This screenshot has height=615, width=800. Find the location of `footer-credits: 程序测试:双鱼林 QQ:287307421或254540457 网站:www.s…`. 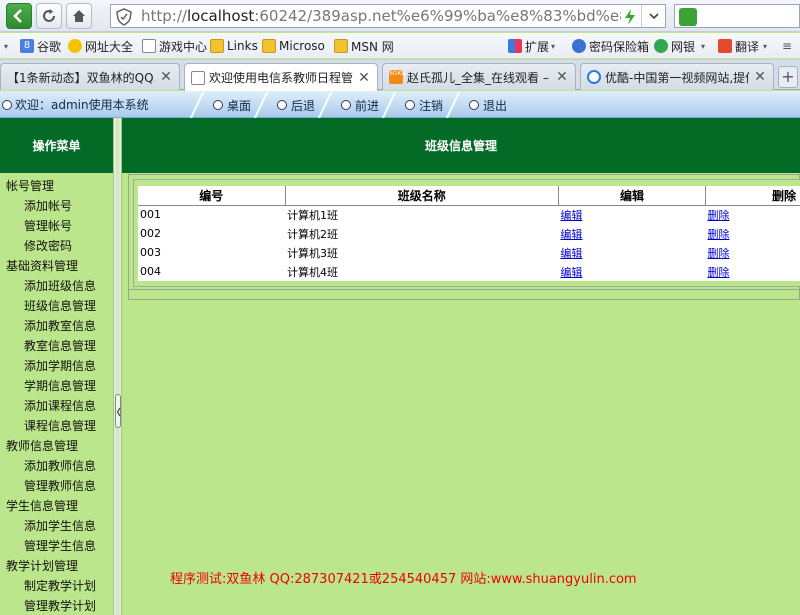

footer-credits: 程序测试:双鱼林 QQ:287307421或254540457 网站:www.s… is located at coordinates (403, 579).